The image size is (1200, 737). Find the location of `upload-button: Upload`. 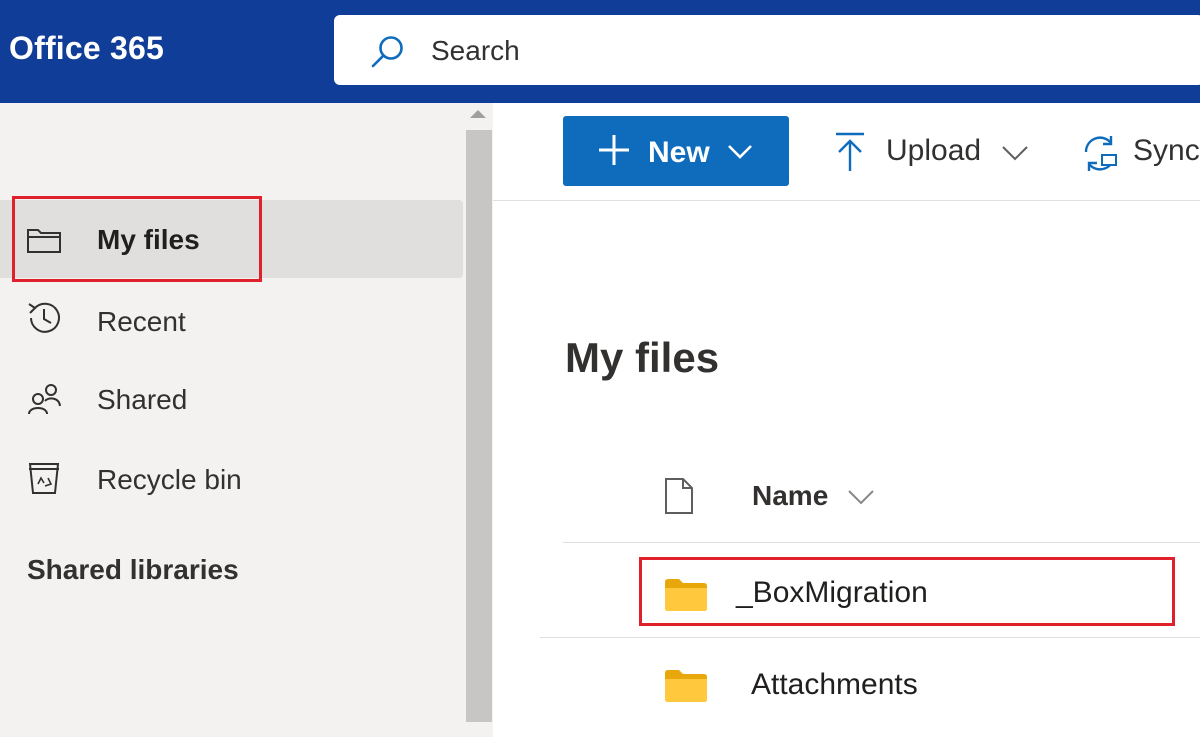

upload-button: Upload is located at coordinates (935, 153).